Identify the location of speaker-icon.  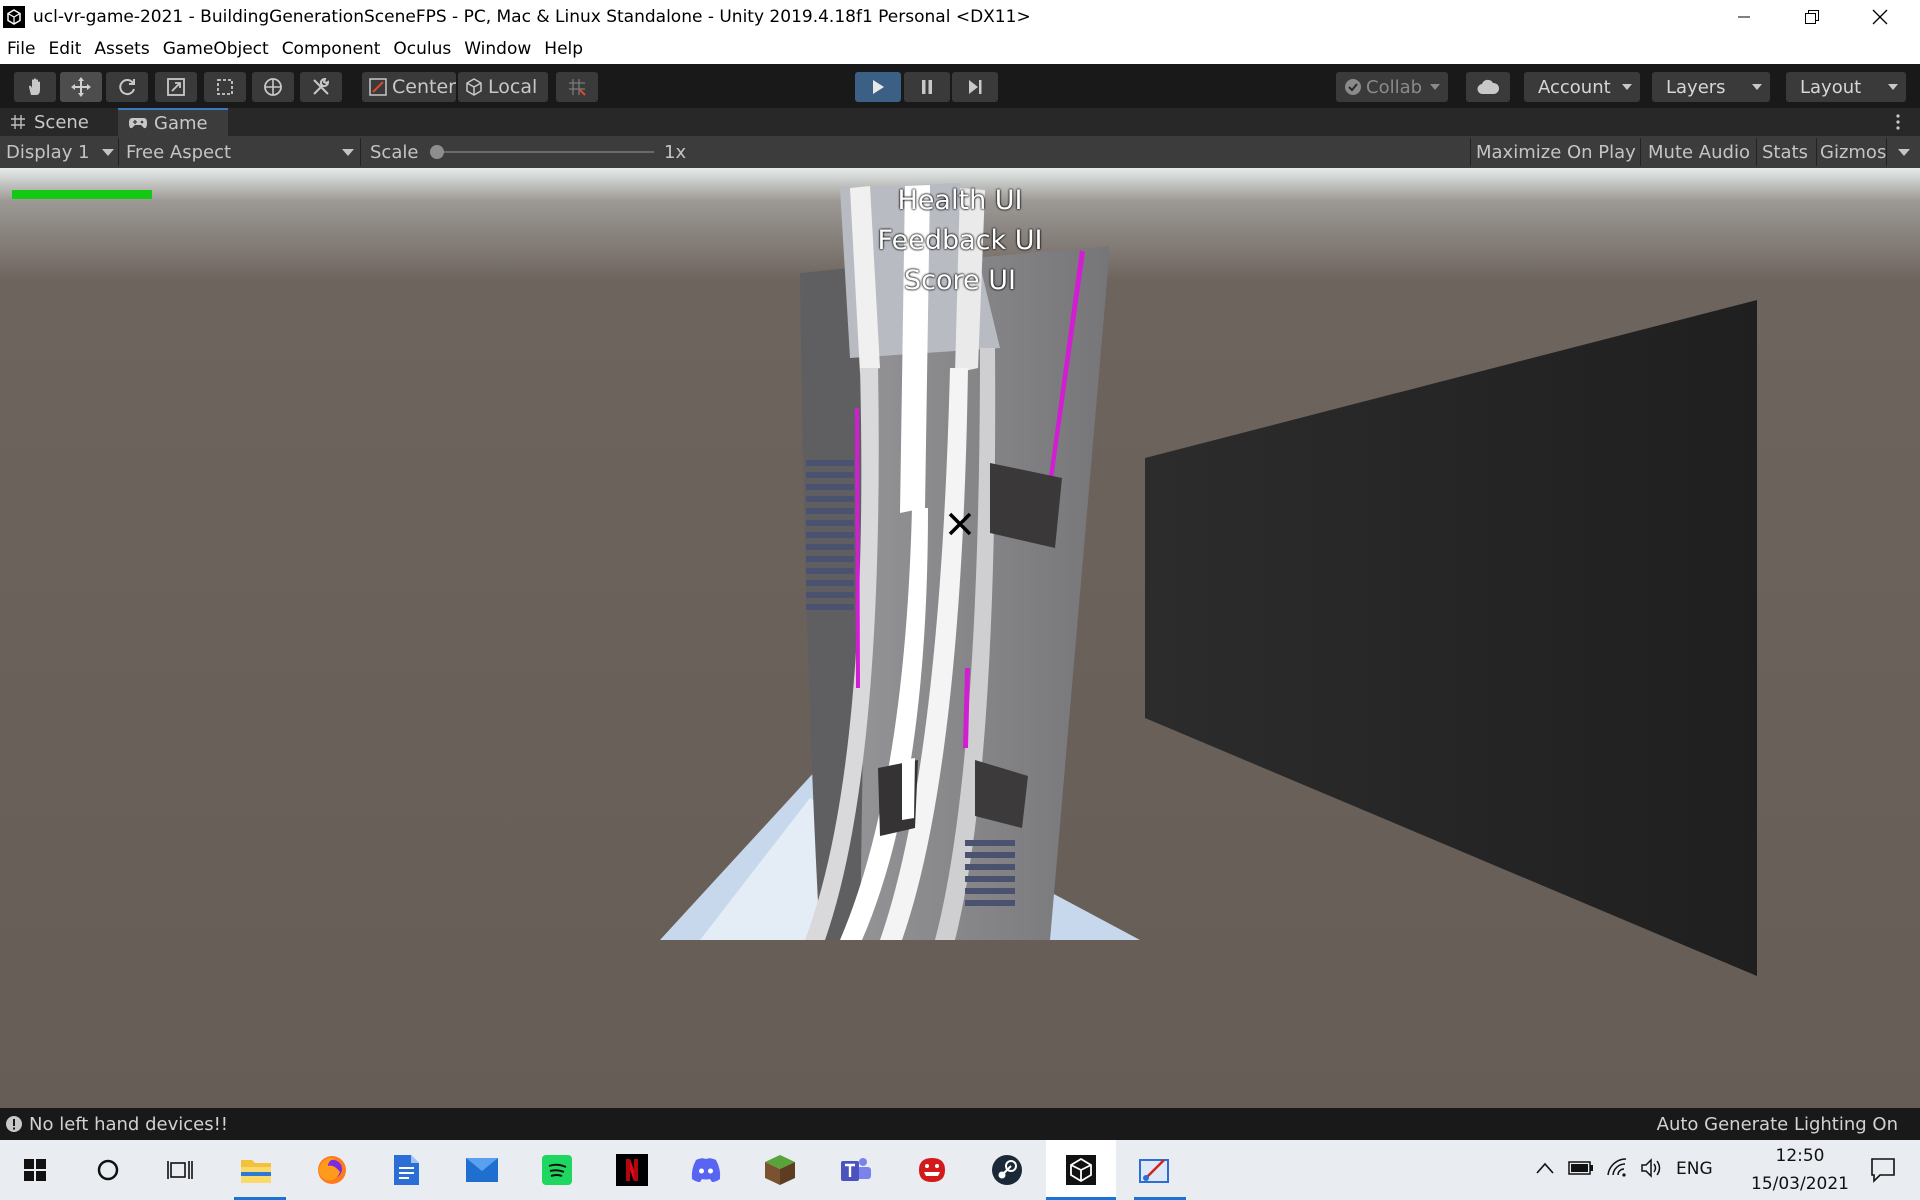
(1652, 1168).